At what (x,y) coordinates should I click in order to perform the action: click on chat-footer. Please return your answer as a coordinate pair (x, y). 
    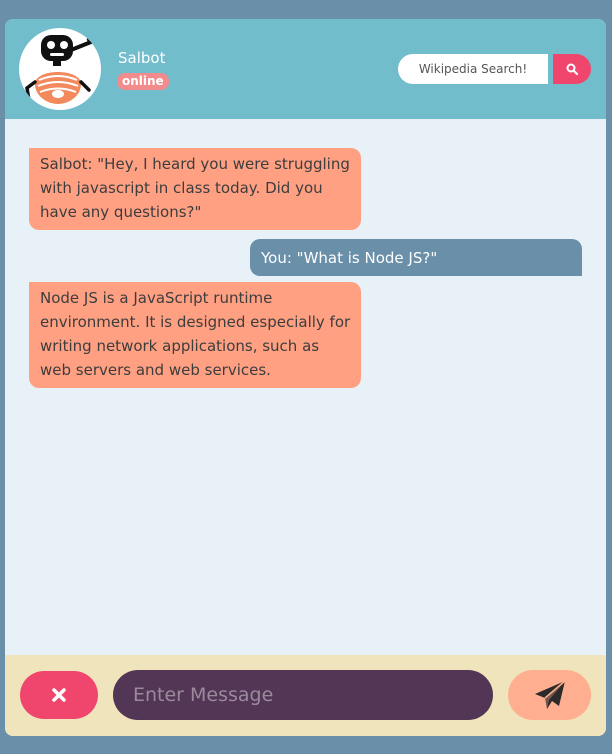
    Looking at the image, I should click on (305, 695).